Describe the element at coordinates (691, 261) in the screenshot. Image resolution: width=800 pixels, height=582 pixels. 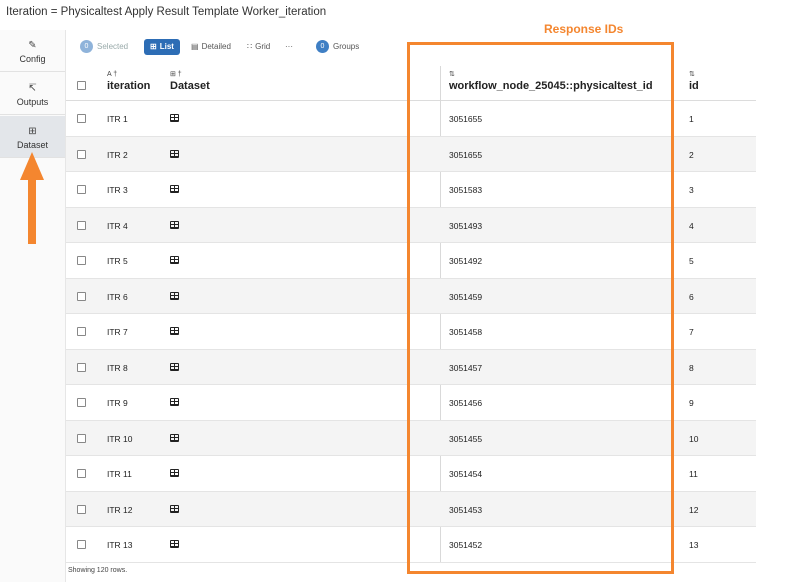
I see `cell-id: 5` at that location.